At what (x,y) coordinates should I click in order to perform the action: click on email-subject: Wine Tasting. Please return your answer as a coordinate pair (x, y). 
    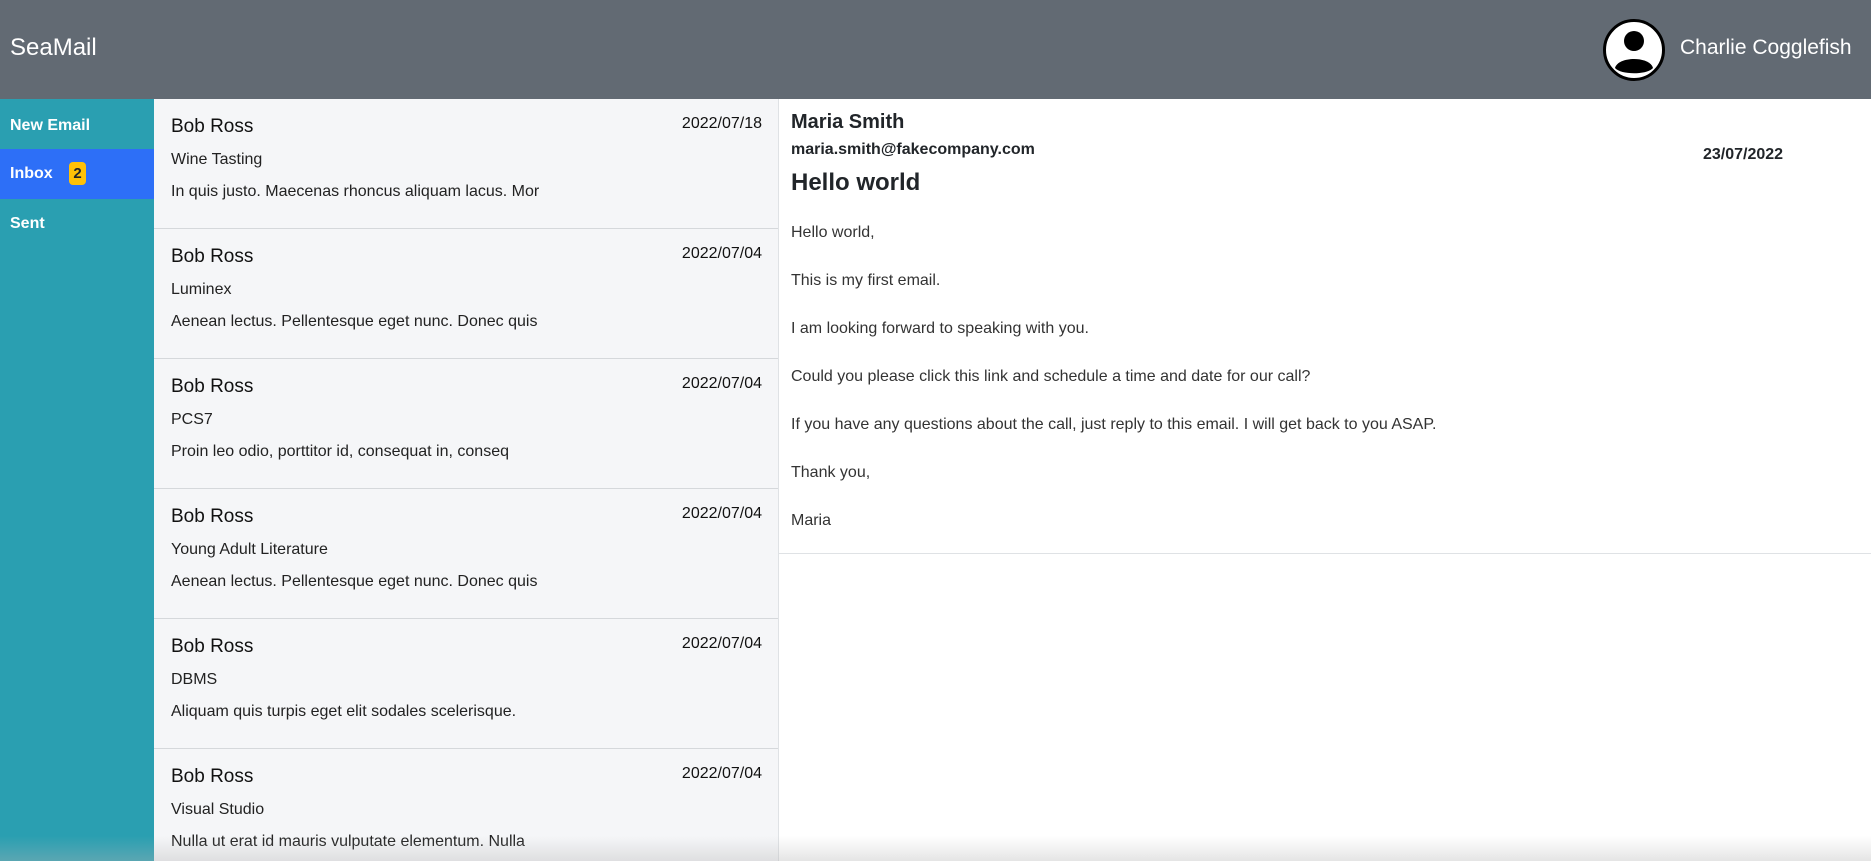
    Looking at the image, I should click on (217, 159).